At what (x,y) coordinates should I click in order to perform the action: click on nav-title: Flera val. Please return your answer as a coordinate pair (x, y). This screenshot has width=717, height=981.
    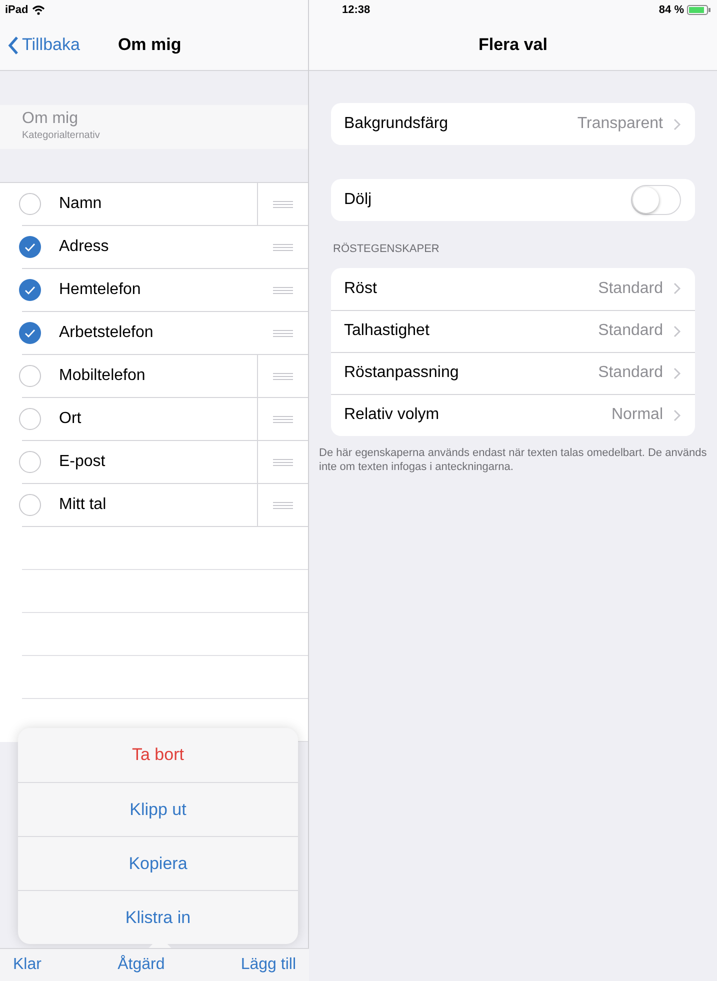
    Looking at the image, I should click on (513, 45).